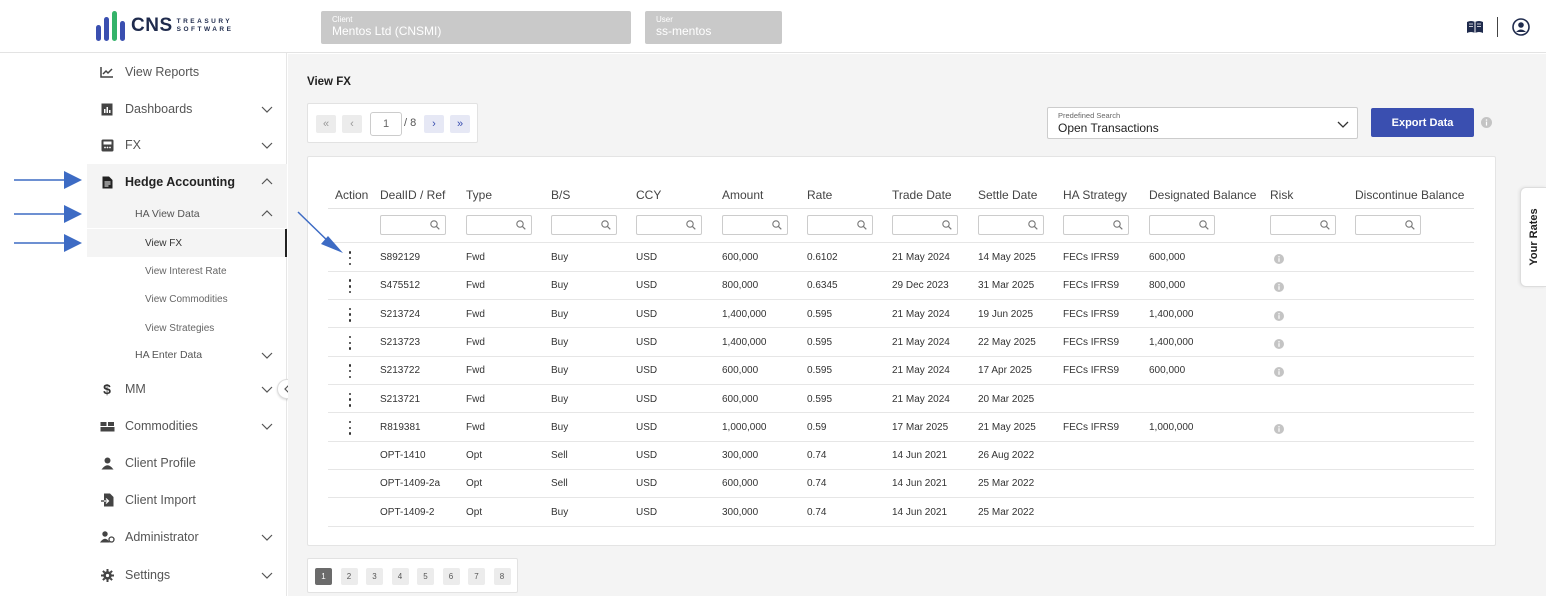 The width and height of the screenshot is (1546, 596). What do you see at coordinates (921, 371) in the screenshot?
I see `cell-trade-date: 21 May 2024` at bounding box center [921, 371].